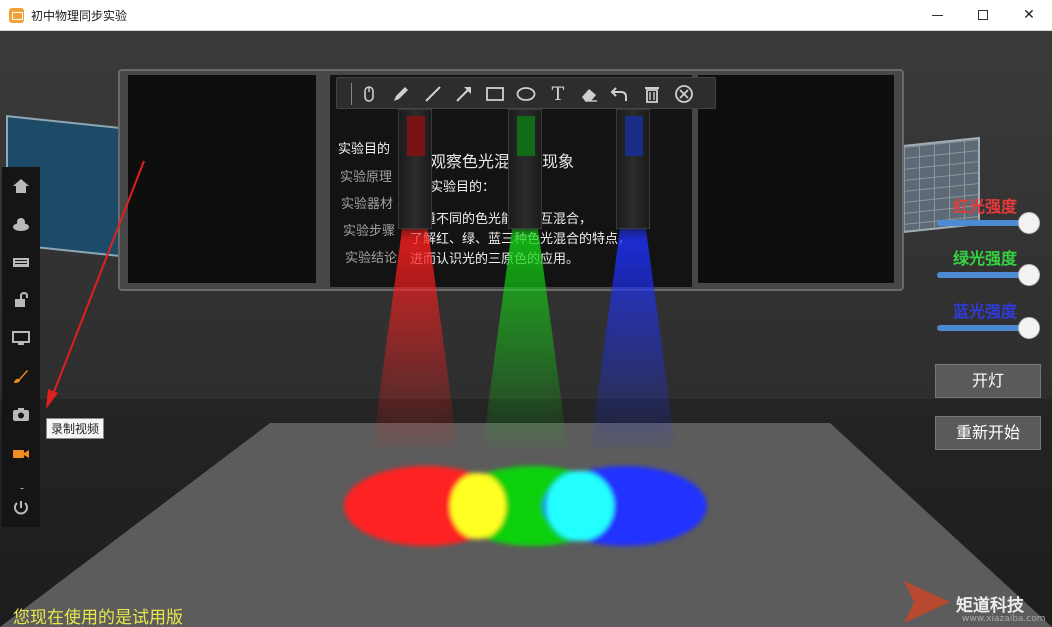 This screenshot has height=627, width=1052. I want to click on experiment-button, so click(21, 224).